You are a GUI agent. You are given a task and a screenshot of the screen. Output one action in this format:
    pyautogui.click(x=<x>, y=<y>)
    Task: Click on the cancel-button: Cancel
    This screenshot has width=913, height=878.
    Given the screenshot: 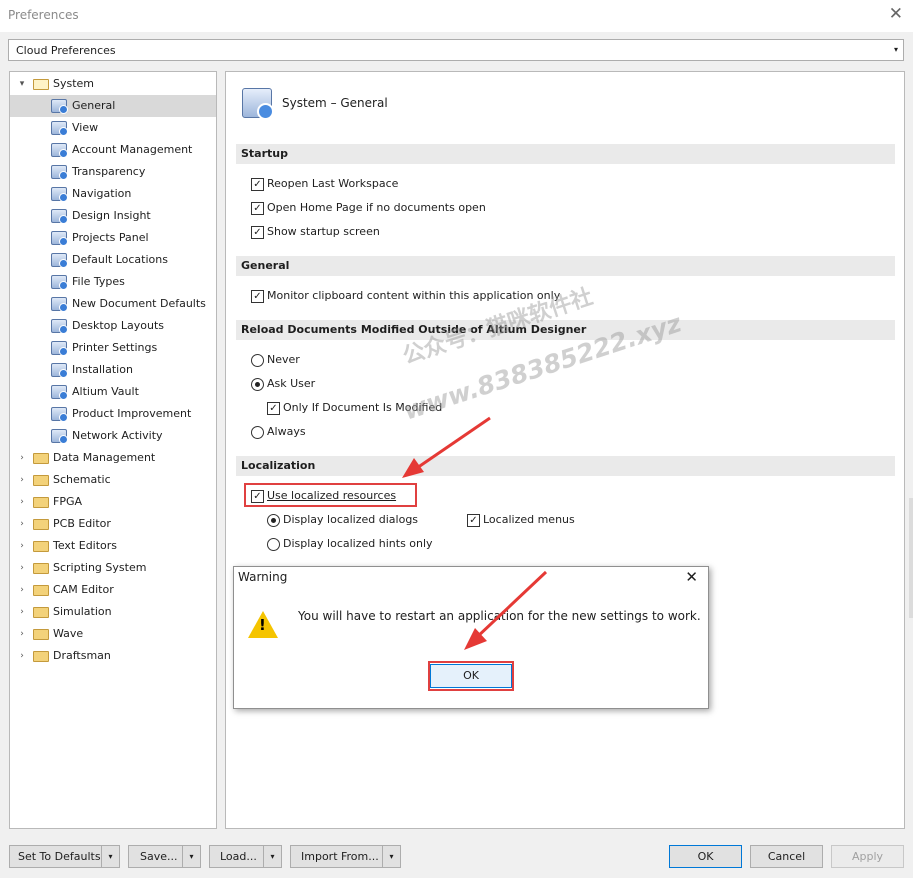 What is the action you would take?
    pyautogui.click(x=786, y=856)
    